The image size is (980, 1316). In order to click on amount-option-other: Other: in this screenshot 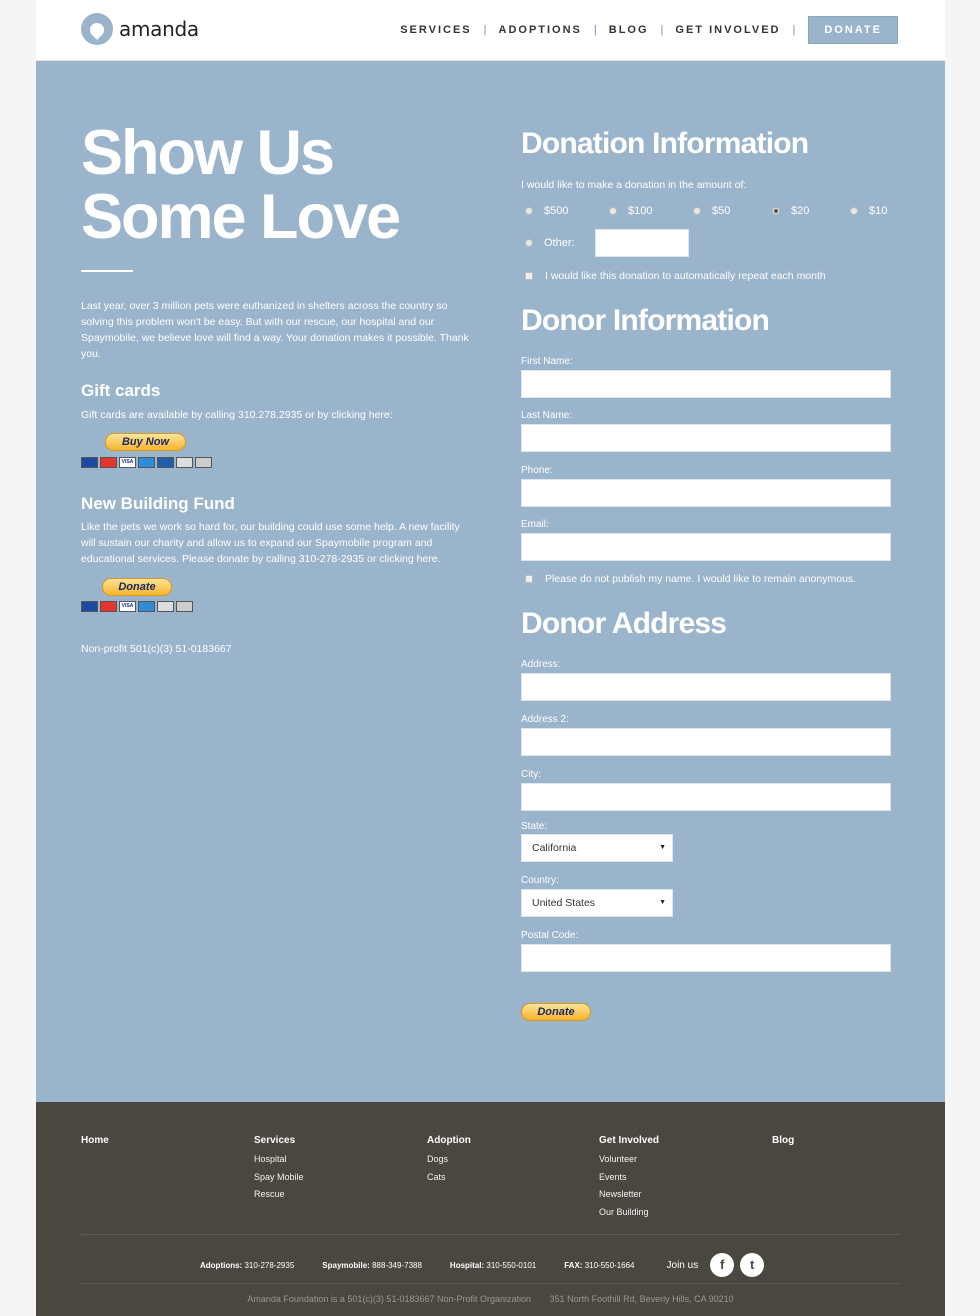, I will do `click(550, 243)`.